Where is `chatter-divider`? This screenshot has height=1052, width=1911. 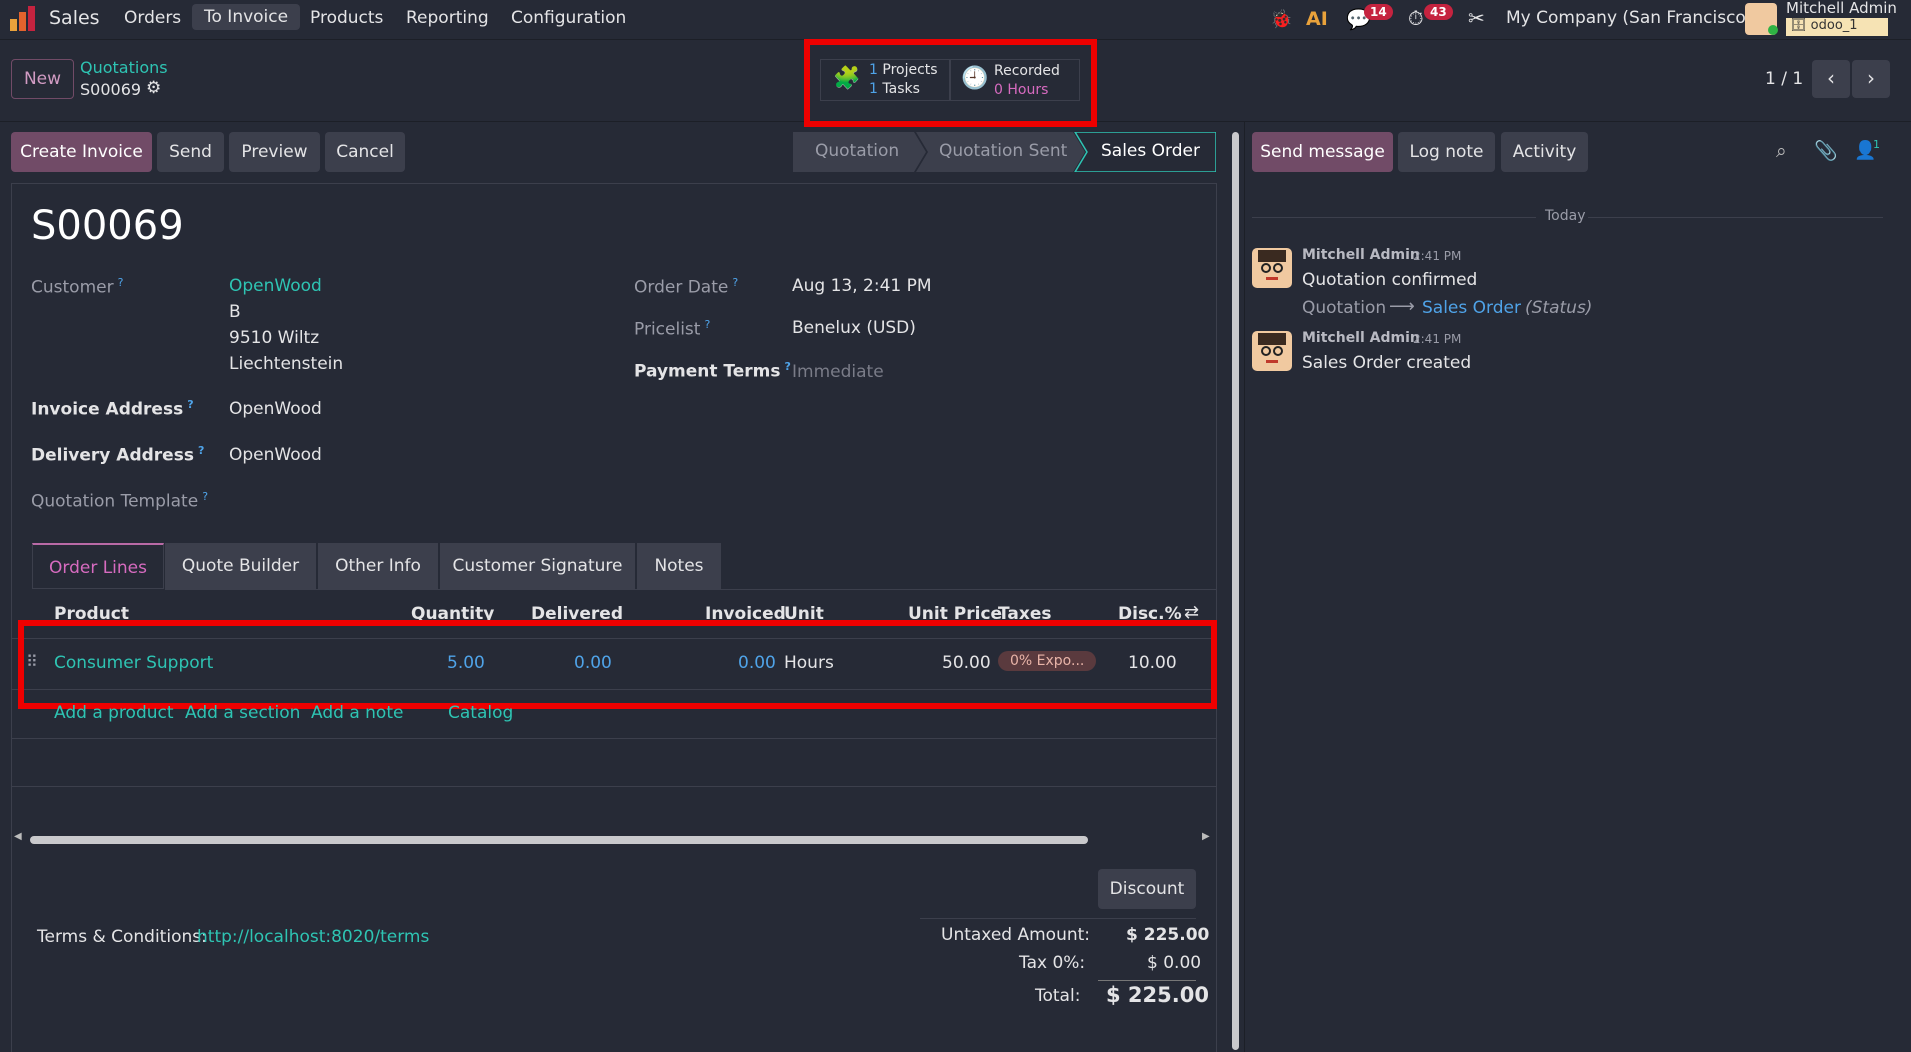 chatter-divider is located at coordinates (1244, 587).